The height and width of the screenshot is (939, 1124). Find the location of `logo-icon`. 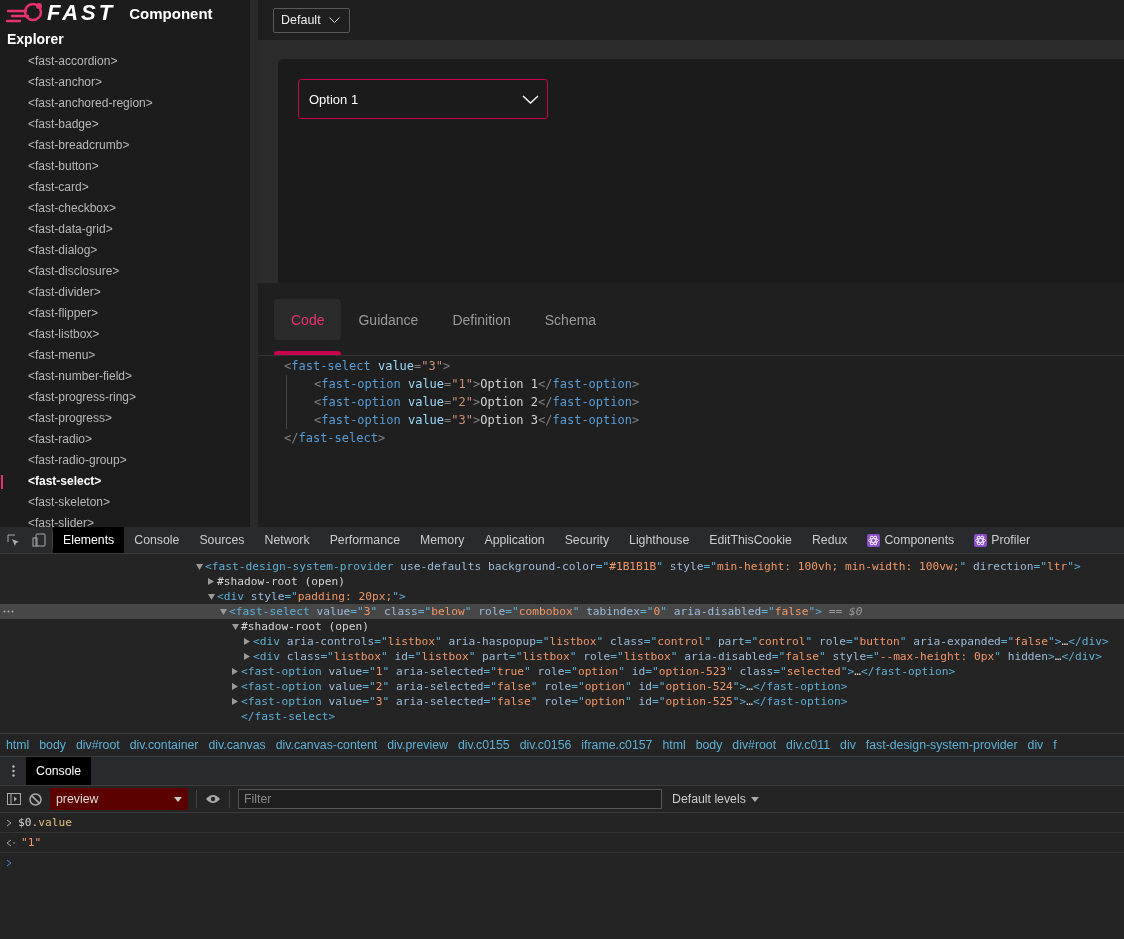

logo-icon is located at coordinates (25, 13).